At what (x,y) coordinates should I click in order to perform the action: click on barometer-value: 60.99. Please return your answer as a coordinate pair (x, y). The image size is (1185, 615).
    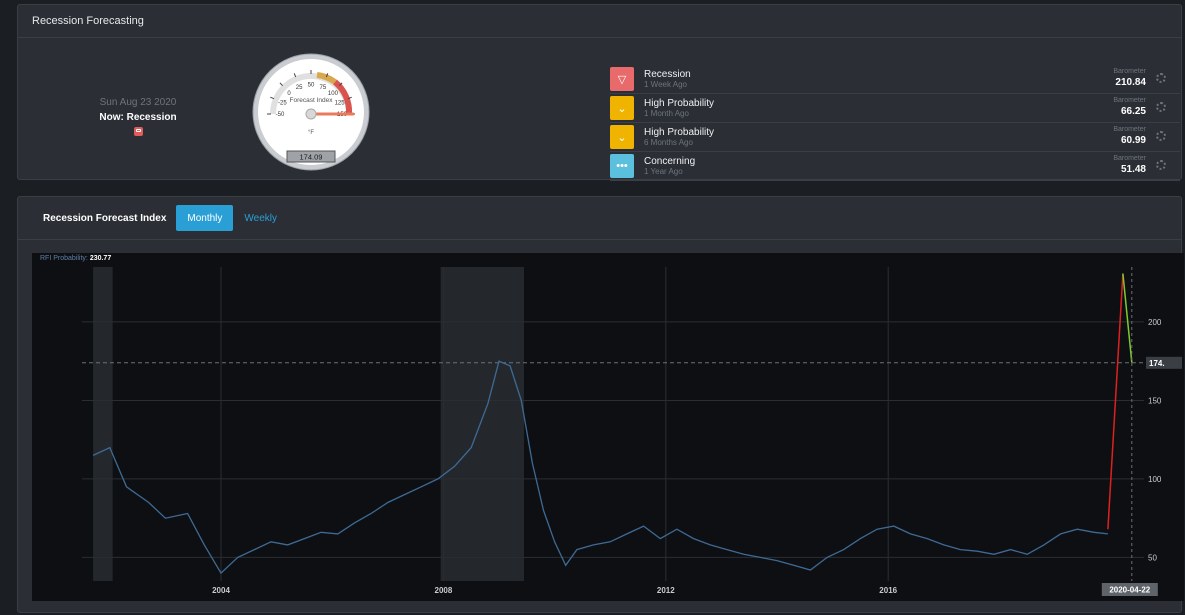
    Looking at the image, I should click on (1133, 140).